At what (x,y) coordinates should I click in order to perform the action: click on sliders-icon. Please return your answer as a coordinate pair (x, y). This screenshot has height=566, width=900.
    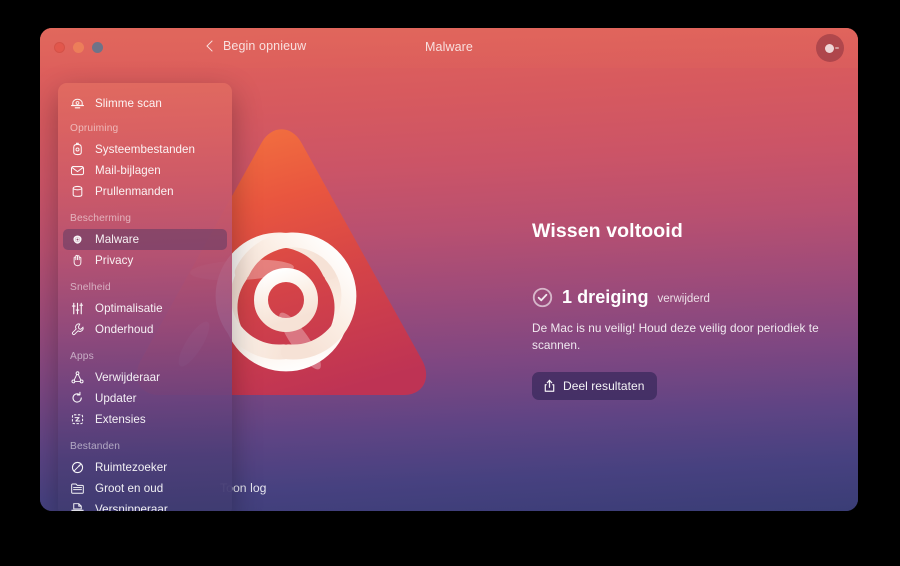
    Looking at the image, I should click on (77, 308).